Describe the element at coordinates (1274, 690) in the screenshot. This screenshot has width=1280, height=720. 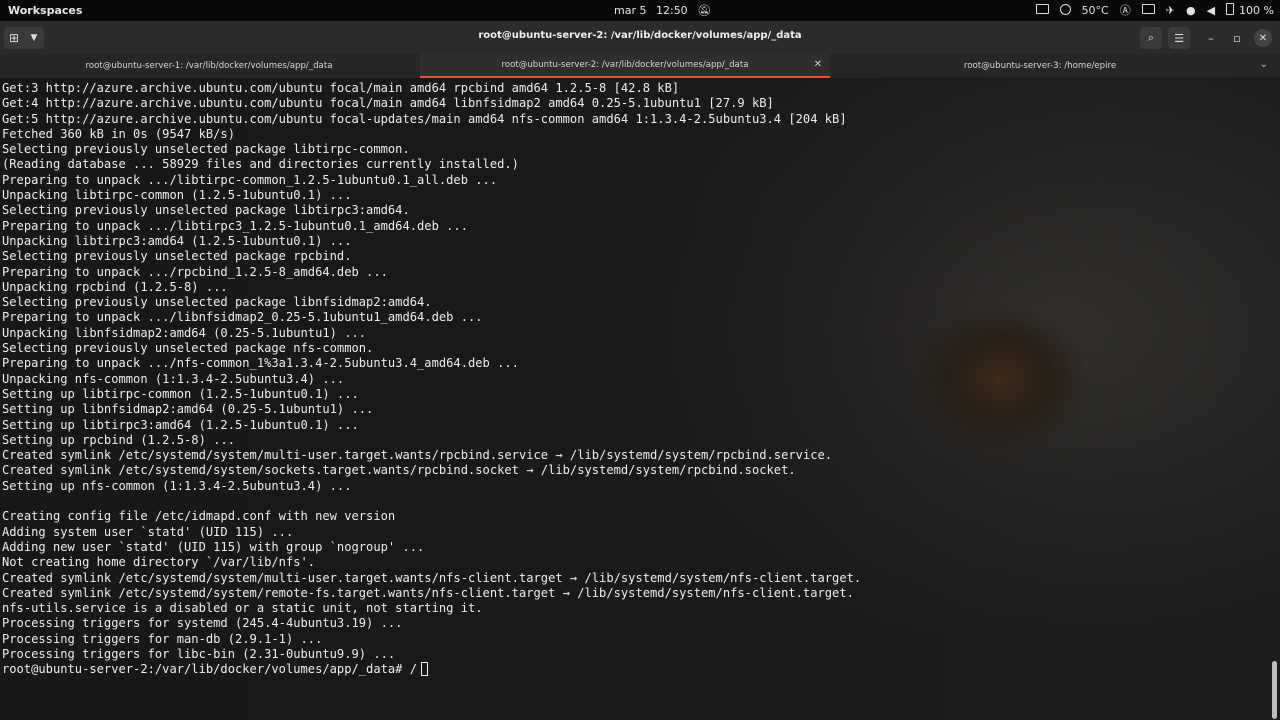
I see `scrollbar` at that location.